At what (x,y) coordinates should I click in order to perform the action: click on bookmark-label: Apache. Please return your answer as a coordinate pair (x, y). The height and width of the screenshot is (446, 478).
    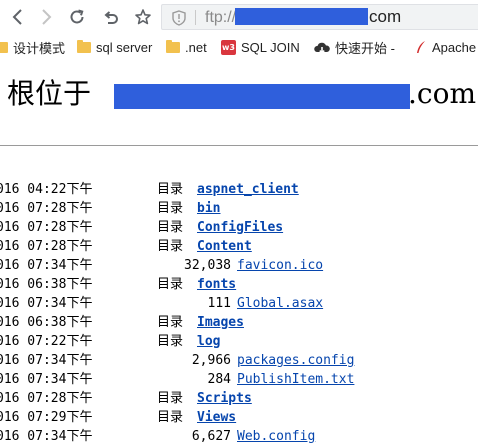
    Looking at the image, I should click on (454, 47).